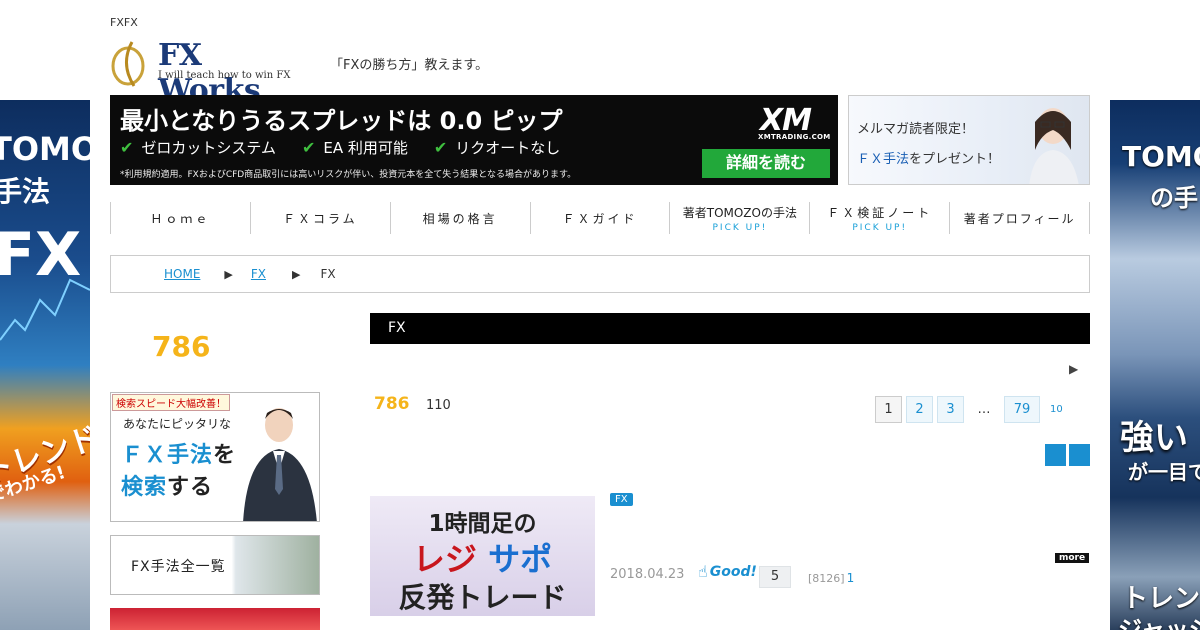 Image resolution: width=1200 pixels, height=630 pixels. What do you see at coordinates (1174, 198) in the screenshot?
I see `side-text: の手` at bounding box center [1174, 198].